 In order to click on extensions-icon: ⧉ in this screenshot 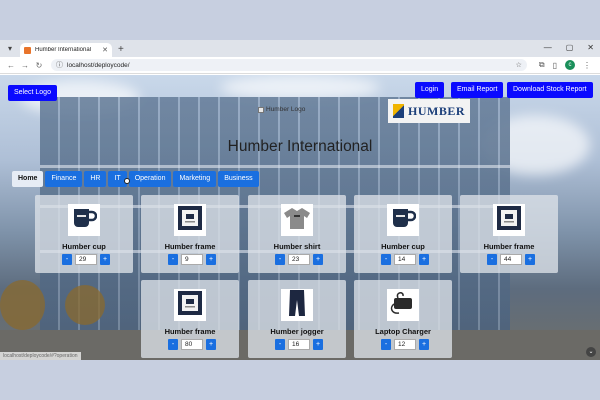, I will do `click(542, 65)`.